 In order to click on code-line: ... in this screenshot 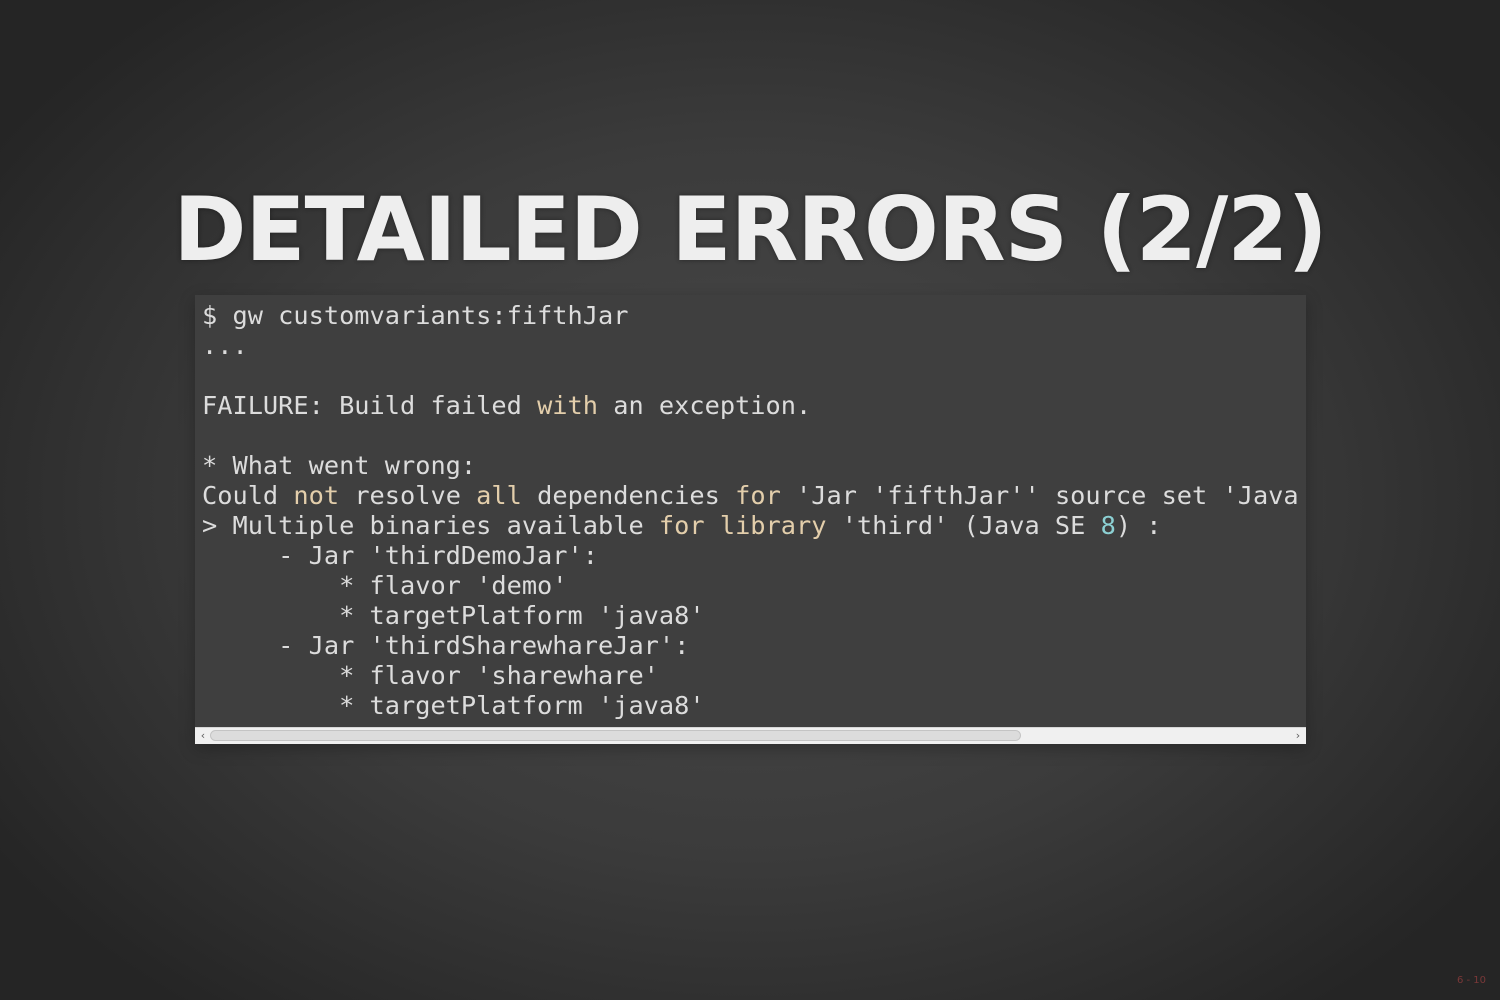, I will do `click(754, 346)`.